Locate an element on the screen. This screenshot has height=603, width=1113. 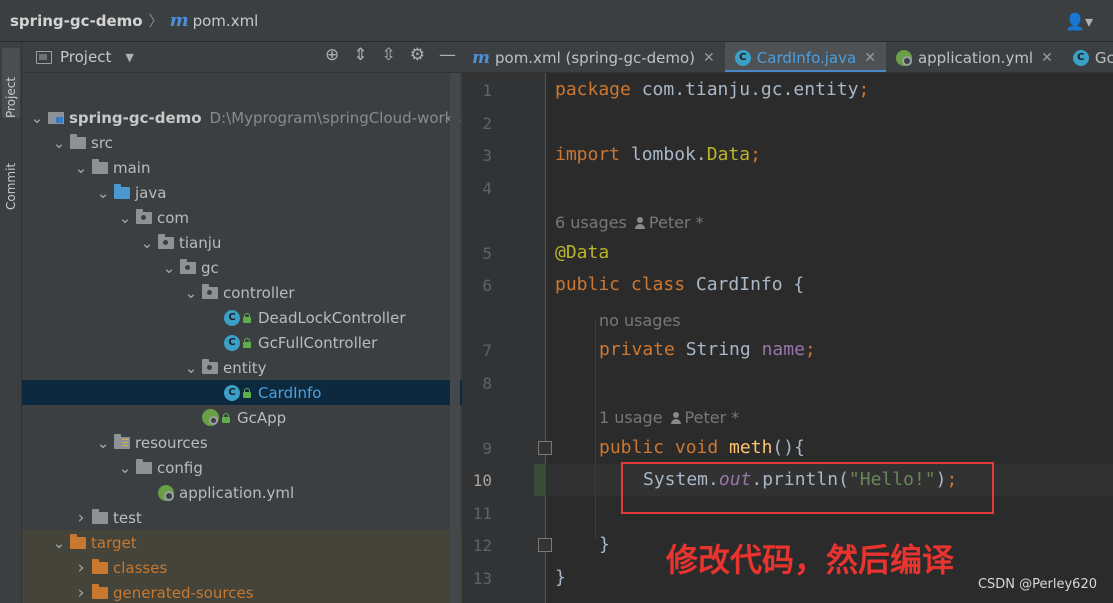
tab-gcfull: C GcF is located at coordinates (1088, 57).